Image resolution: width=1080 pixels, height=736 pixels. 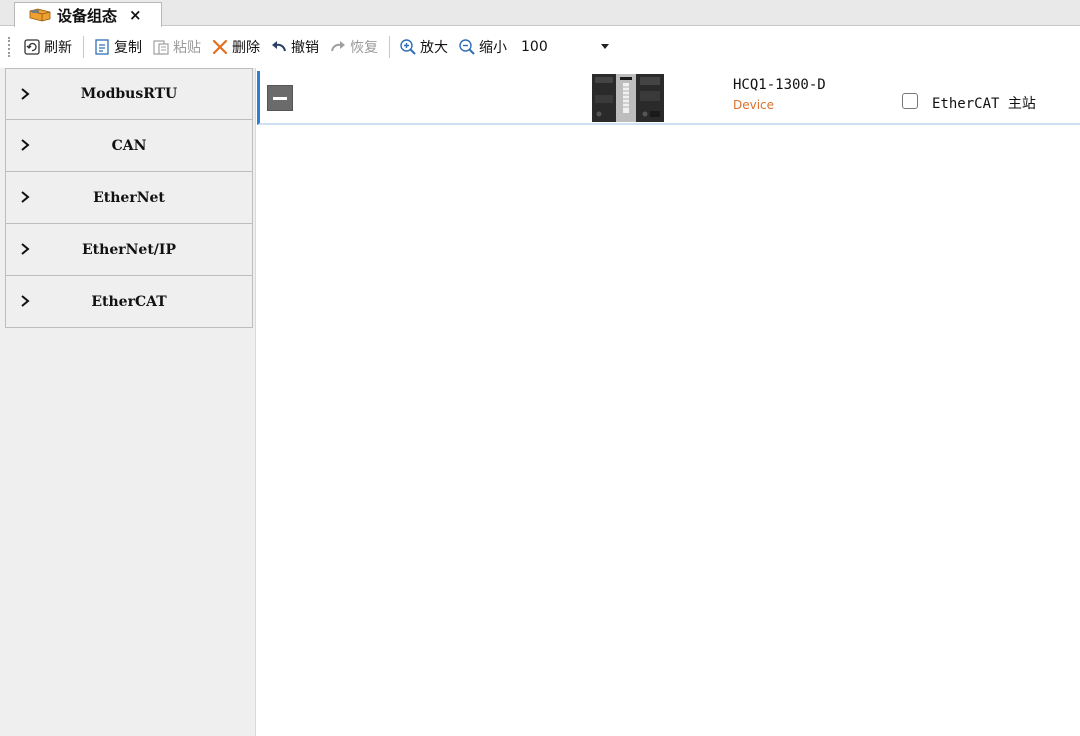 What do you see at coordinates (161, 47) in the screenshot?
I see `paste-icon` at bounding box center [161, 47].